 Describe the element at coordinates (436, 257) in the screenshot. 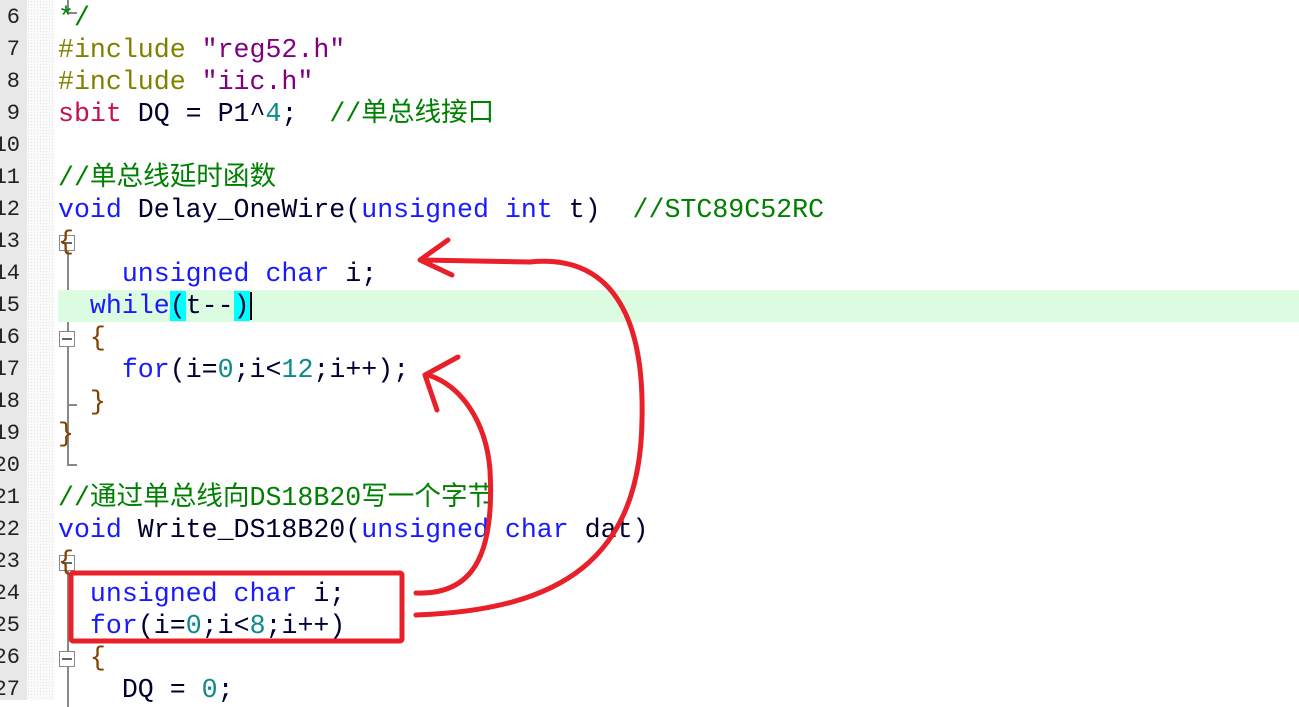

I see `arrowhead-icon` at that location.